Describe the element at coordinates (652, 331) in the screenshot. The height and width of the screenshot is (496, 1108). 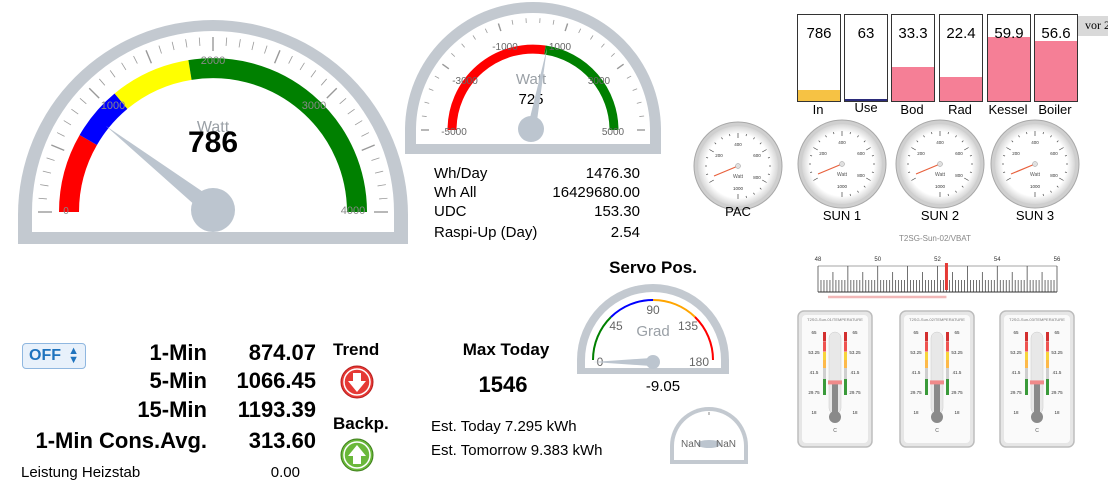
I see `servo-unit: Grad` at that location.